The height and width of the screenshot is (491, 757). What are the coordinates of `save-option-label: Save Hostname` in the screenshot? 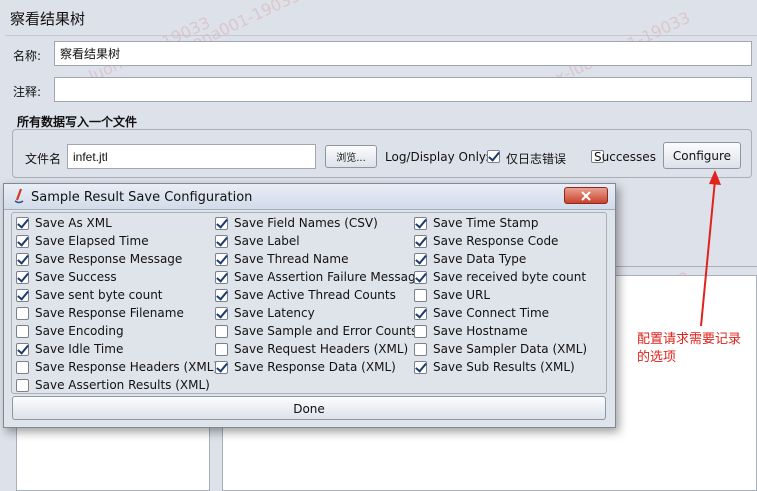 It's located at (480, 331).